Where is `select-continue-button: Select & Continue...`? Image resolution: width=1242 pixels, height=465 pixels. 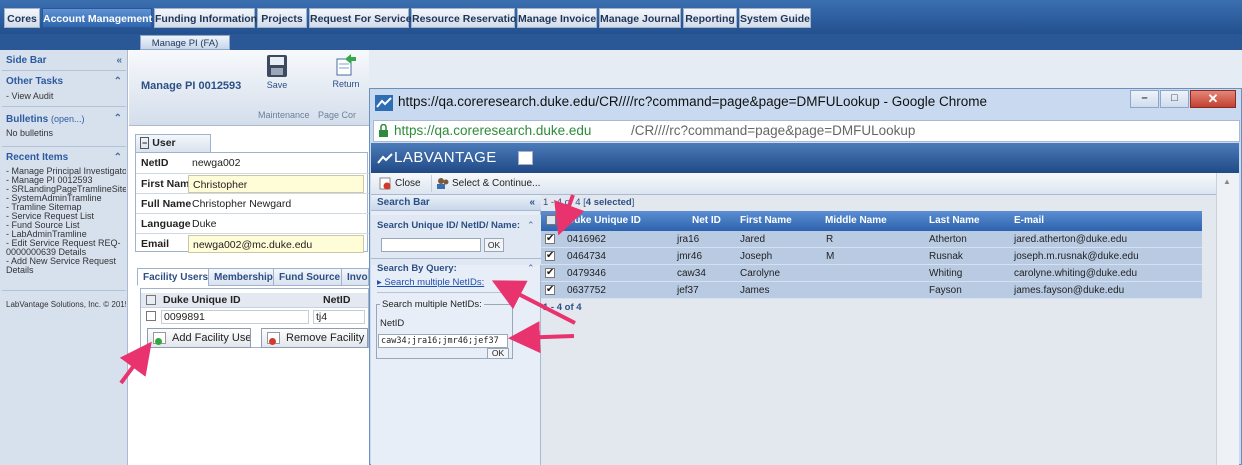
select-continue-button: Select & Continue... is located at coordinates (485, 183).